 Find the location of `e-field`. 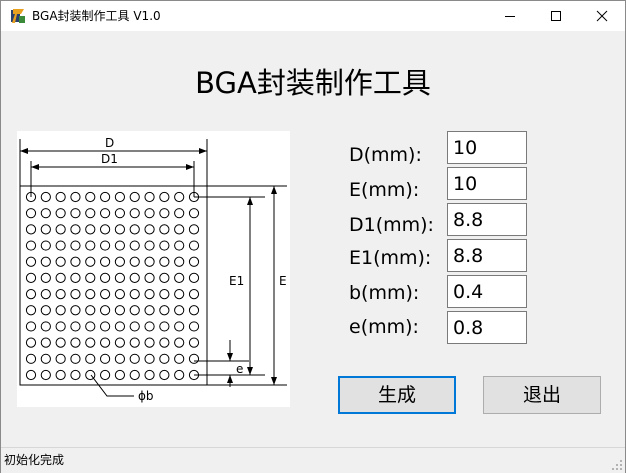

e-field is located at coordinates (487, 183).